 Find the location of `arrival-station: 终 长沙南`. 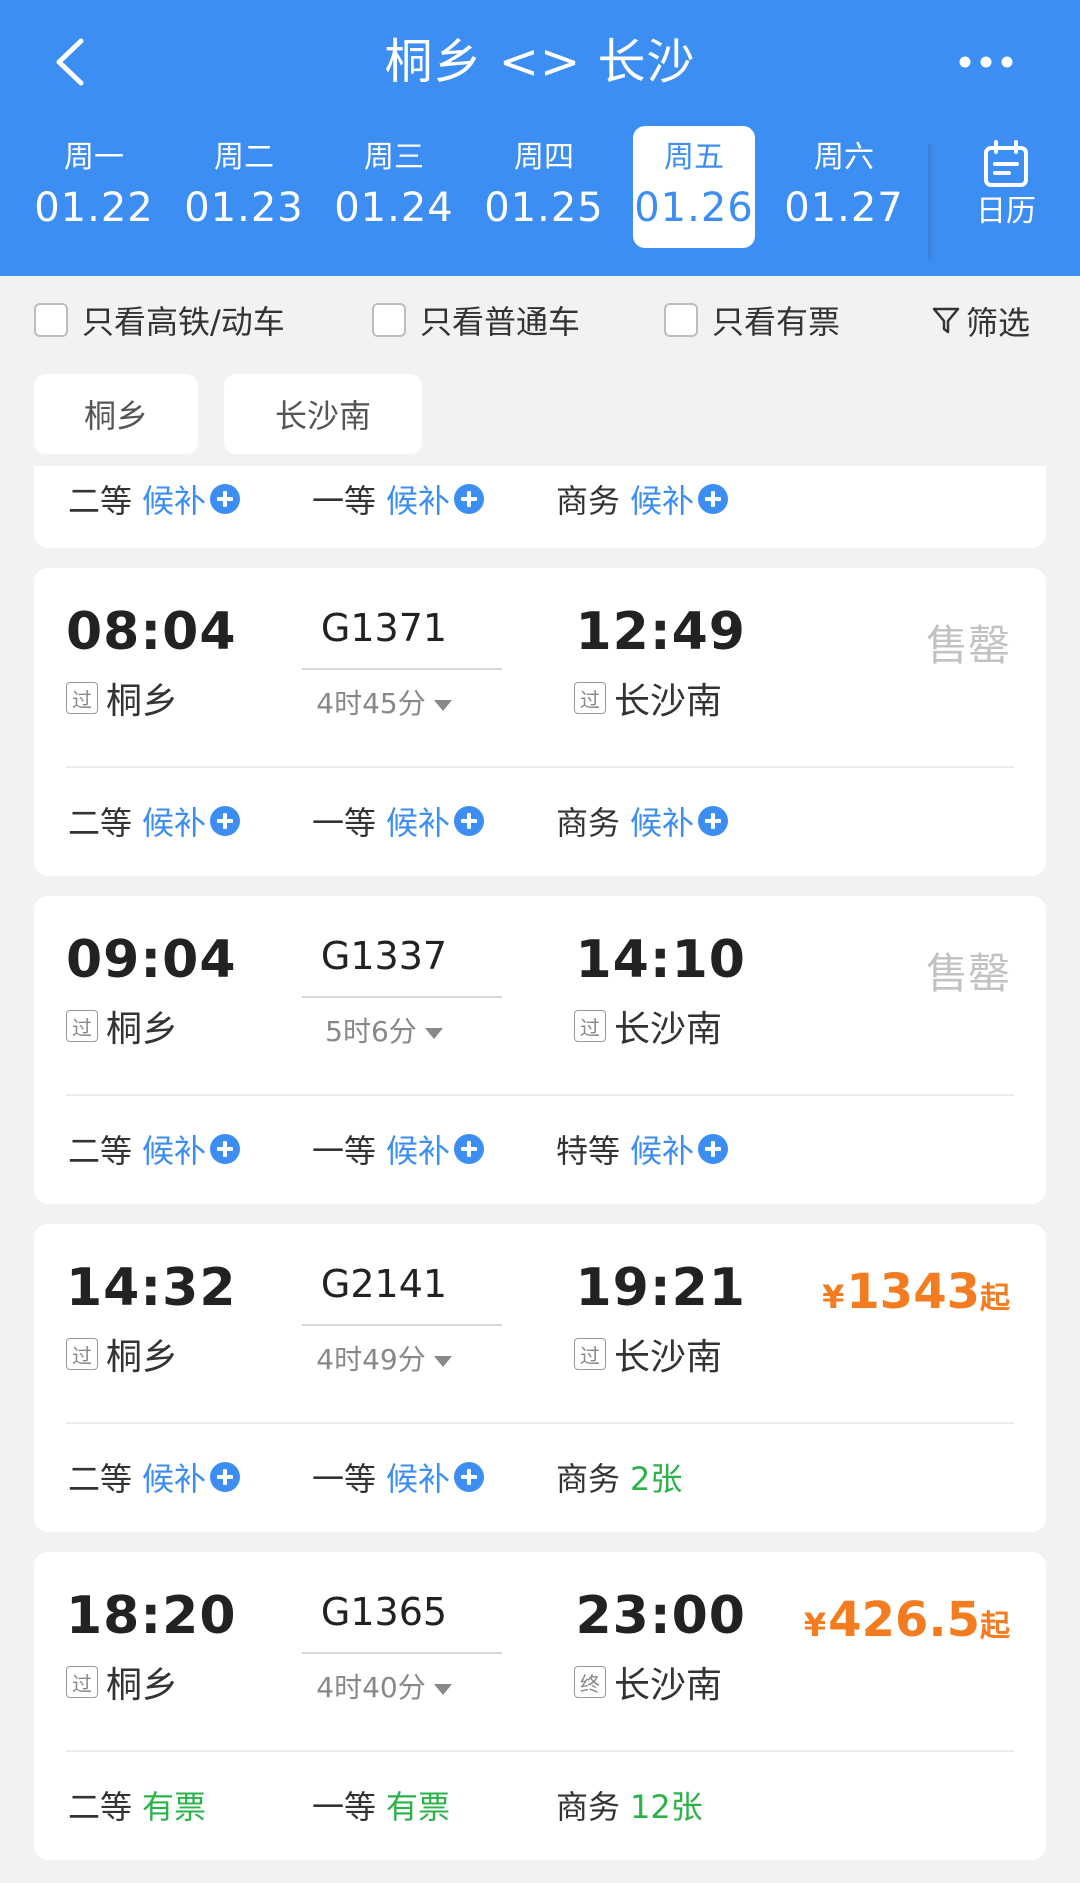

arrival-station: 终 长沙南 is located at coordinates (648, 1682).